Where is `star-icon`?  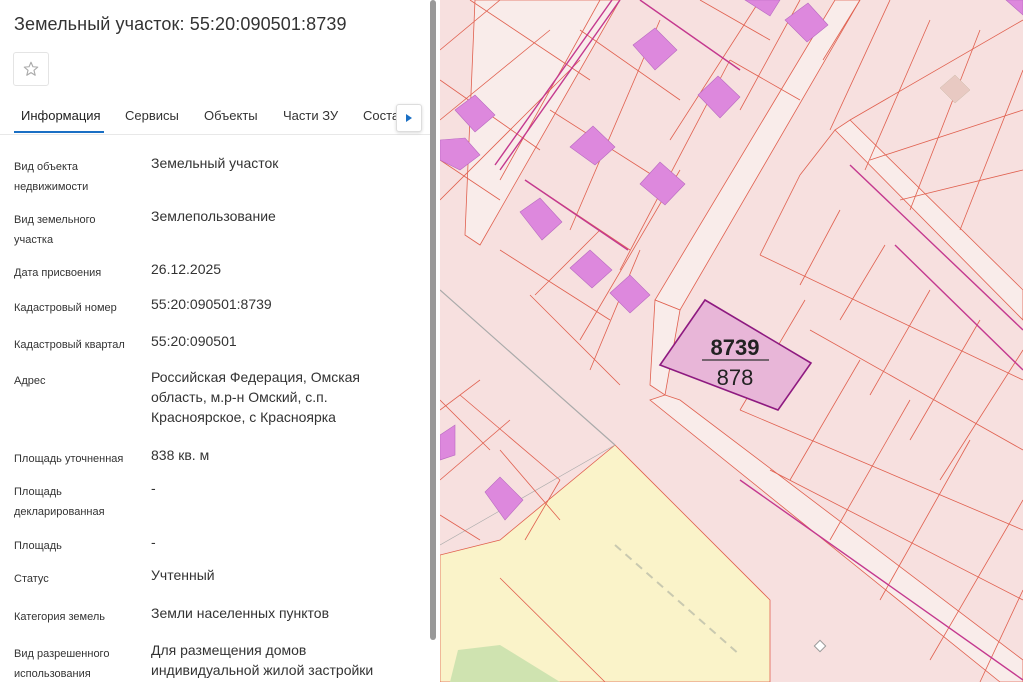
star-icon is located at coordinates (31, 68).